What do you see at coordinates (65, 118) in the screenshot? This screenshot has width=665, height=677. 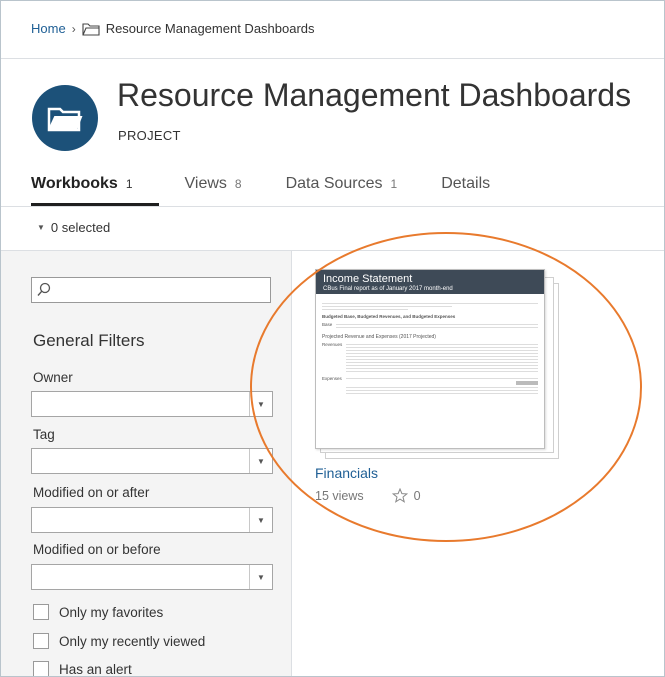 I see `project-folder-icon` at bounding box center [65, 118].